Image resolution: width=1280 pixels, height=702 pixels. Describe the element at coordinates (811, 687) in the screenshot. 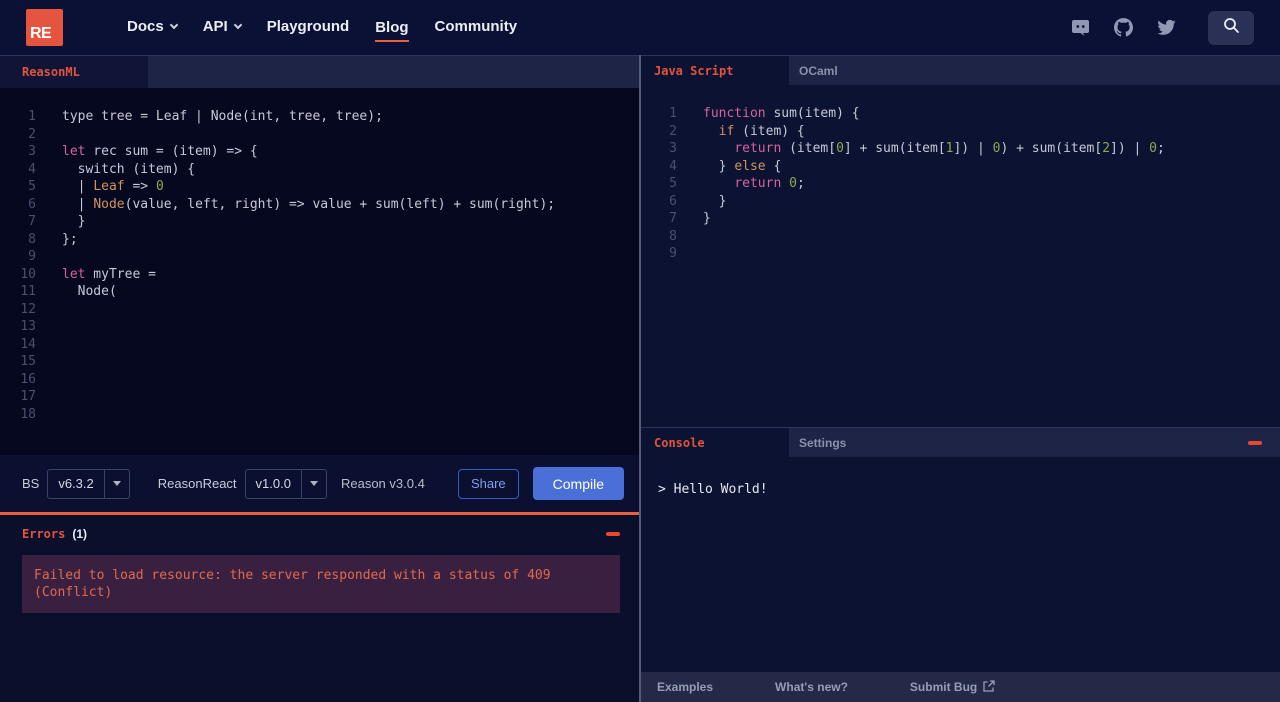

I see `whats-new-link: What's new?` at that location.